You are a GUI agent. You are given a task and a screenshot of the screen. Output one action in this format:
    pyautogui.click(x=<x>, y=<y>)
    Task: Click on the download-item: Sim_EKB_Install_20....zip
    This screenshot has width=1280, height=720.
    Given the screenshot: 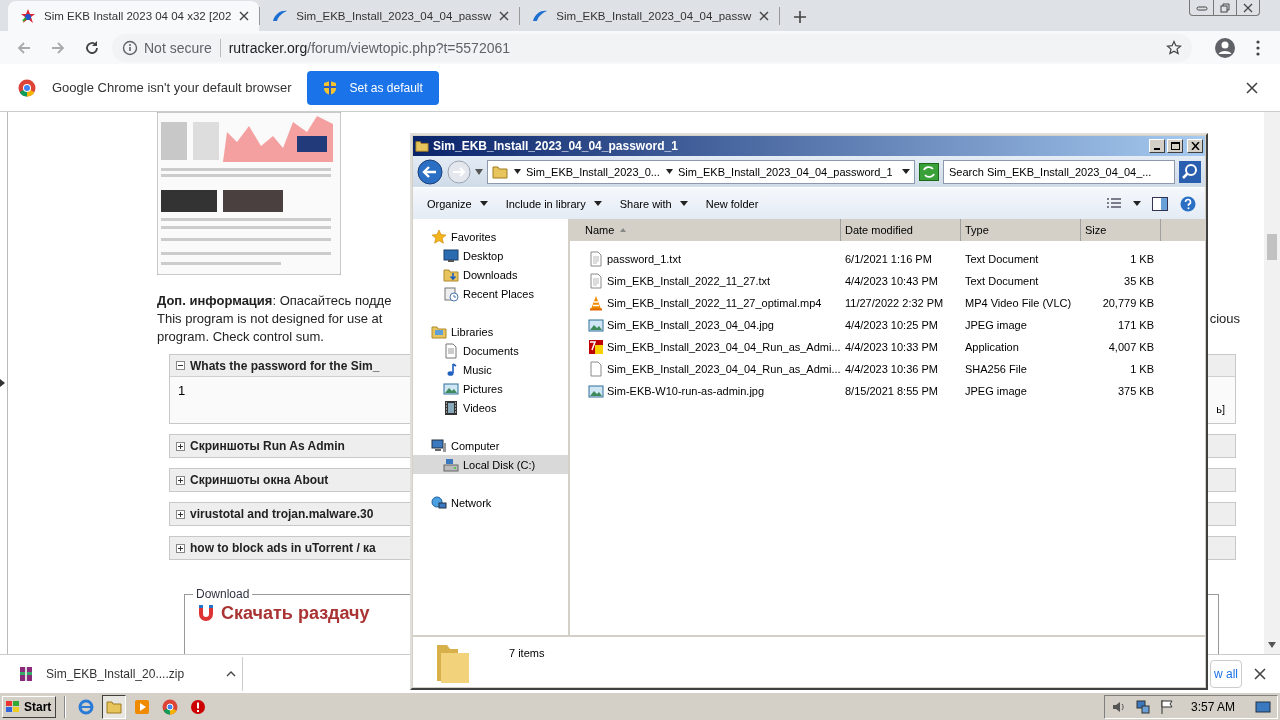 What is the action you would take?
    pyautogui.click(x=127, y=673)
    